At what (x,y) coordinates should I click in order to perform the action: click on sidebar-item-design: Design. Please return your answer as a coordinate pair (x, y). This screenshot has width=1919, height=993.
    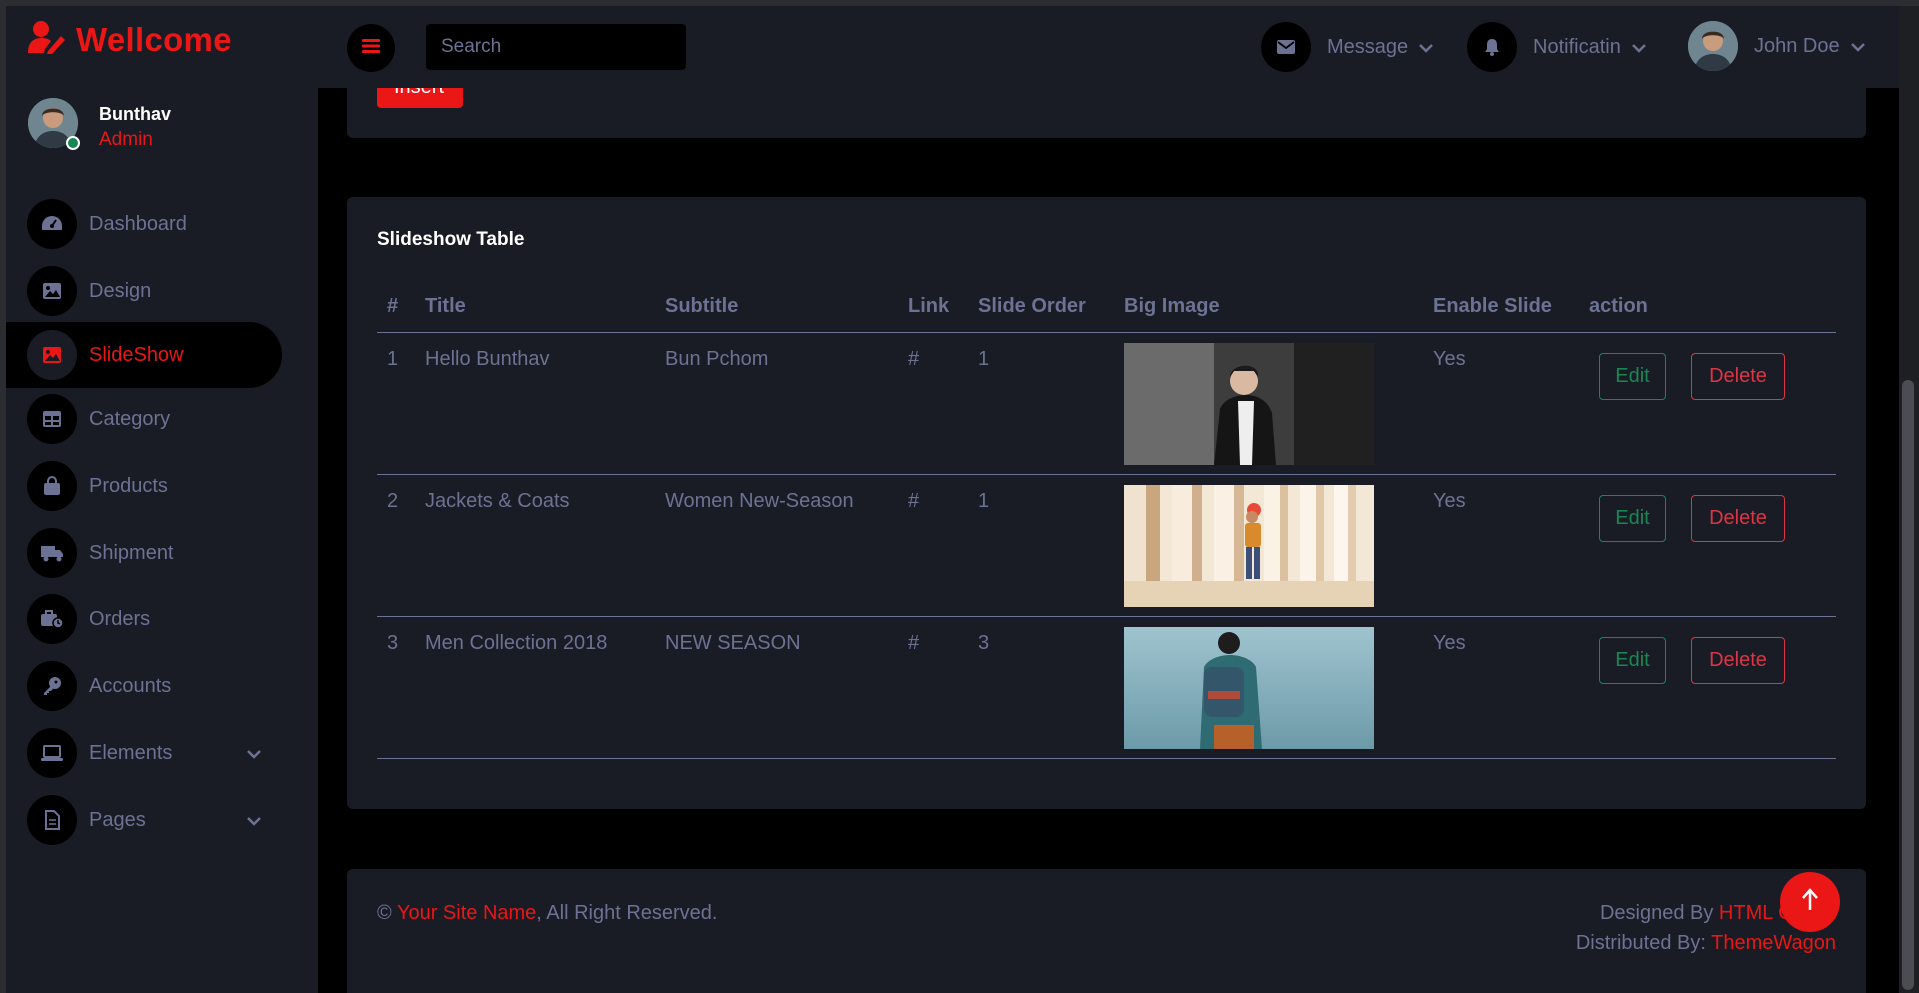
    Looking at the image, I should click on (141, 291).